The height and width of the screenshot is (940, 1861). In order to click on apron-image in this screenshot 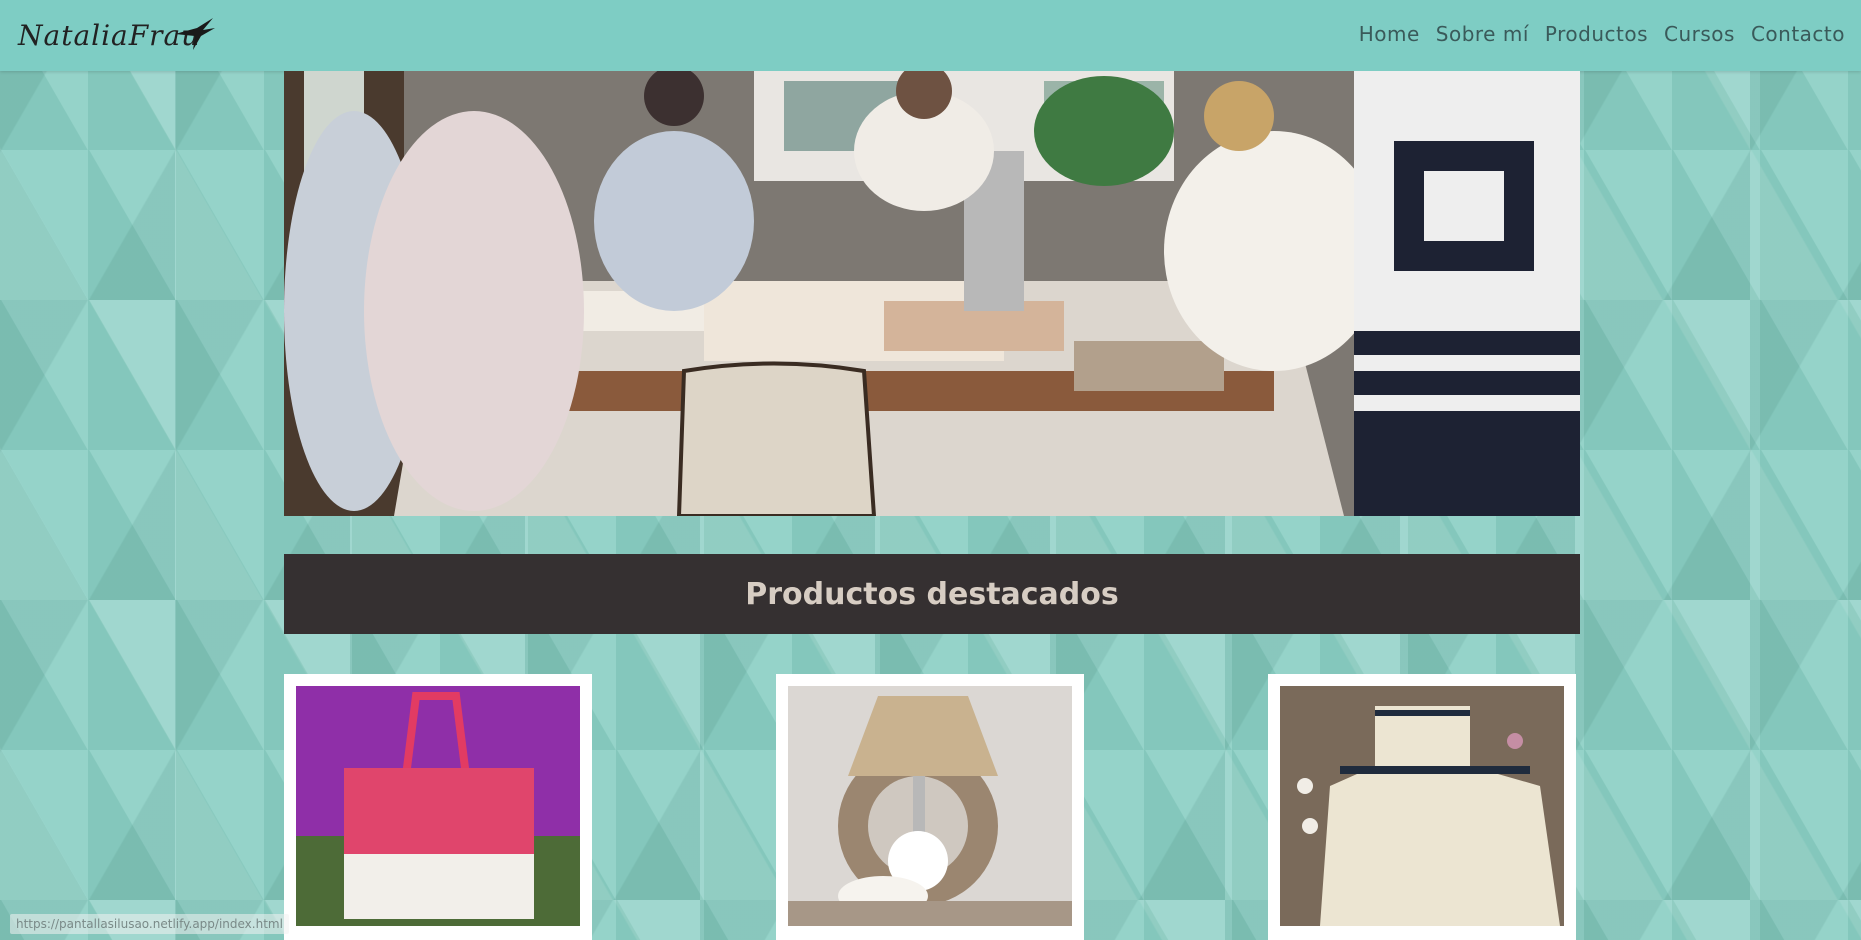, I will do `click(1422, 806)`.